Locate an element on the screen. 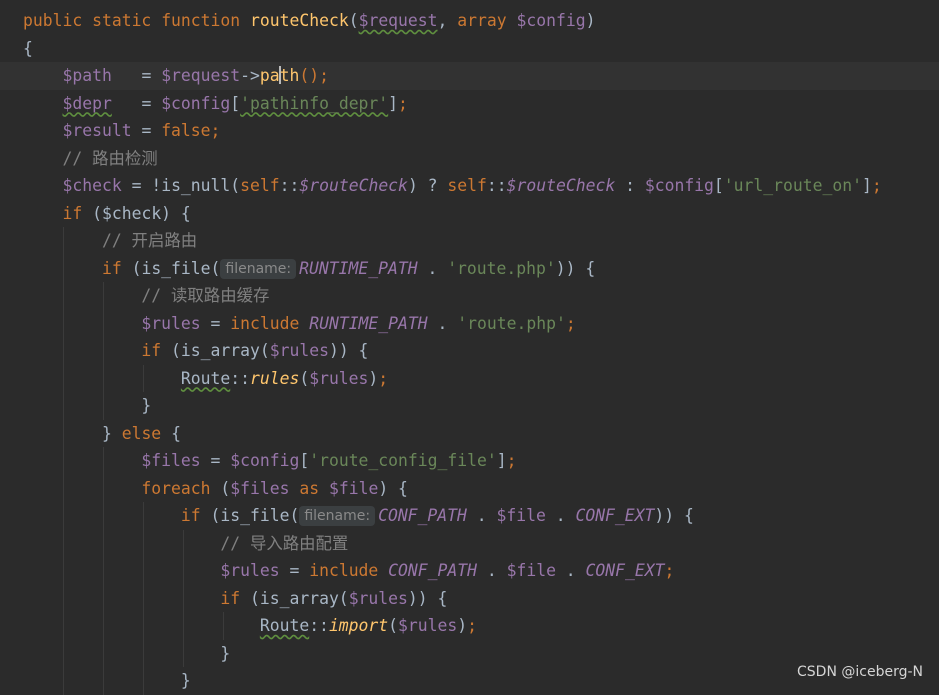 This screenshot has width=939, height=695. code-line: $result = false; is located at coordinates (469, 131).